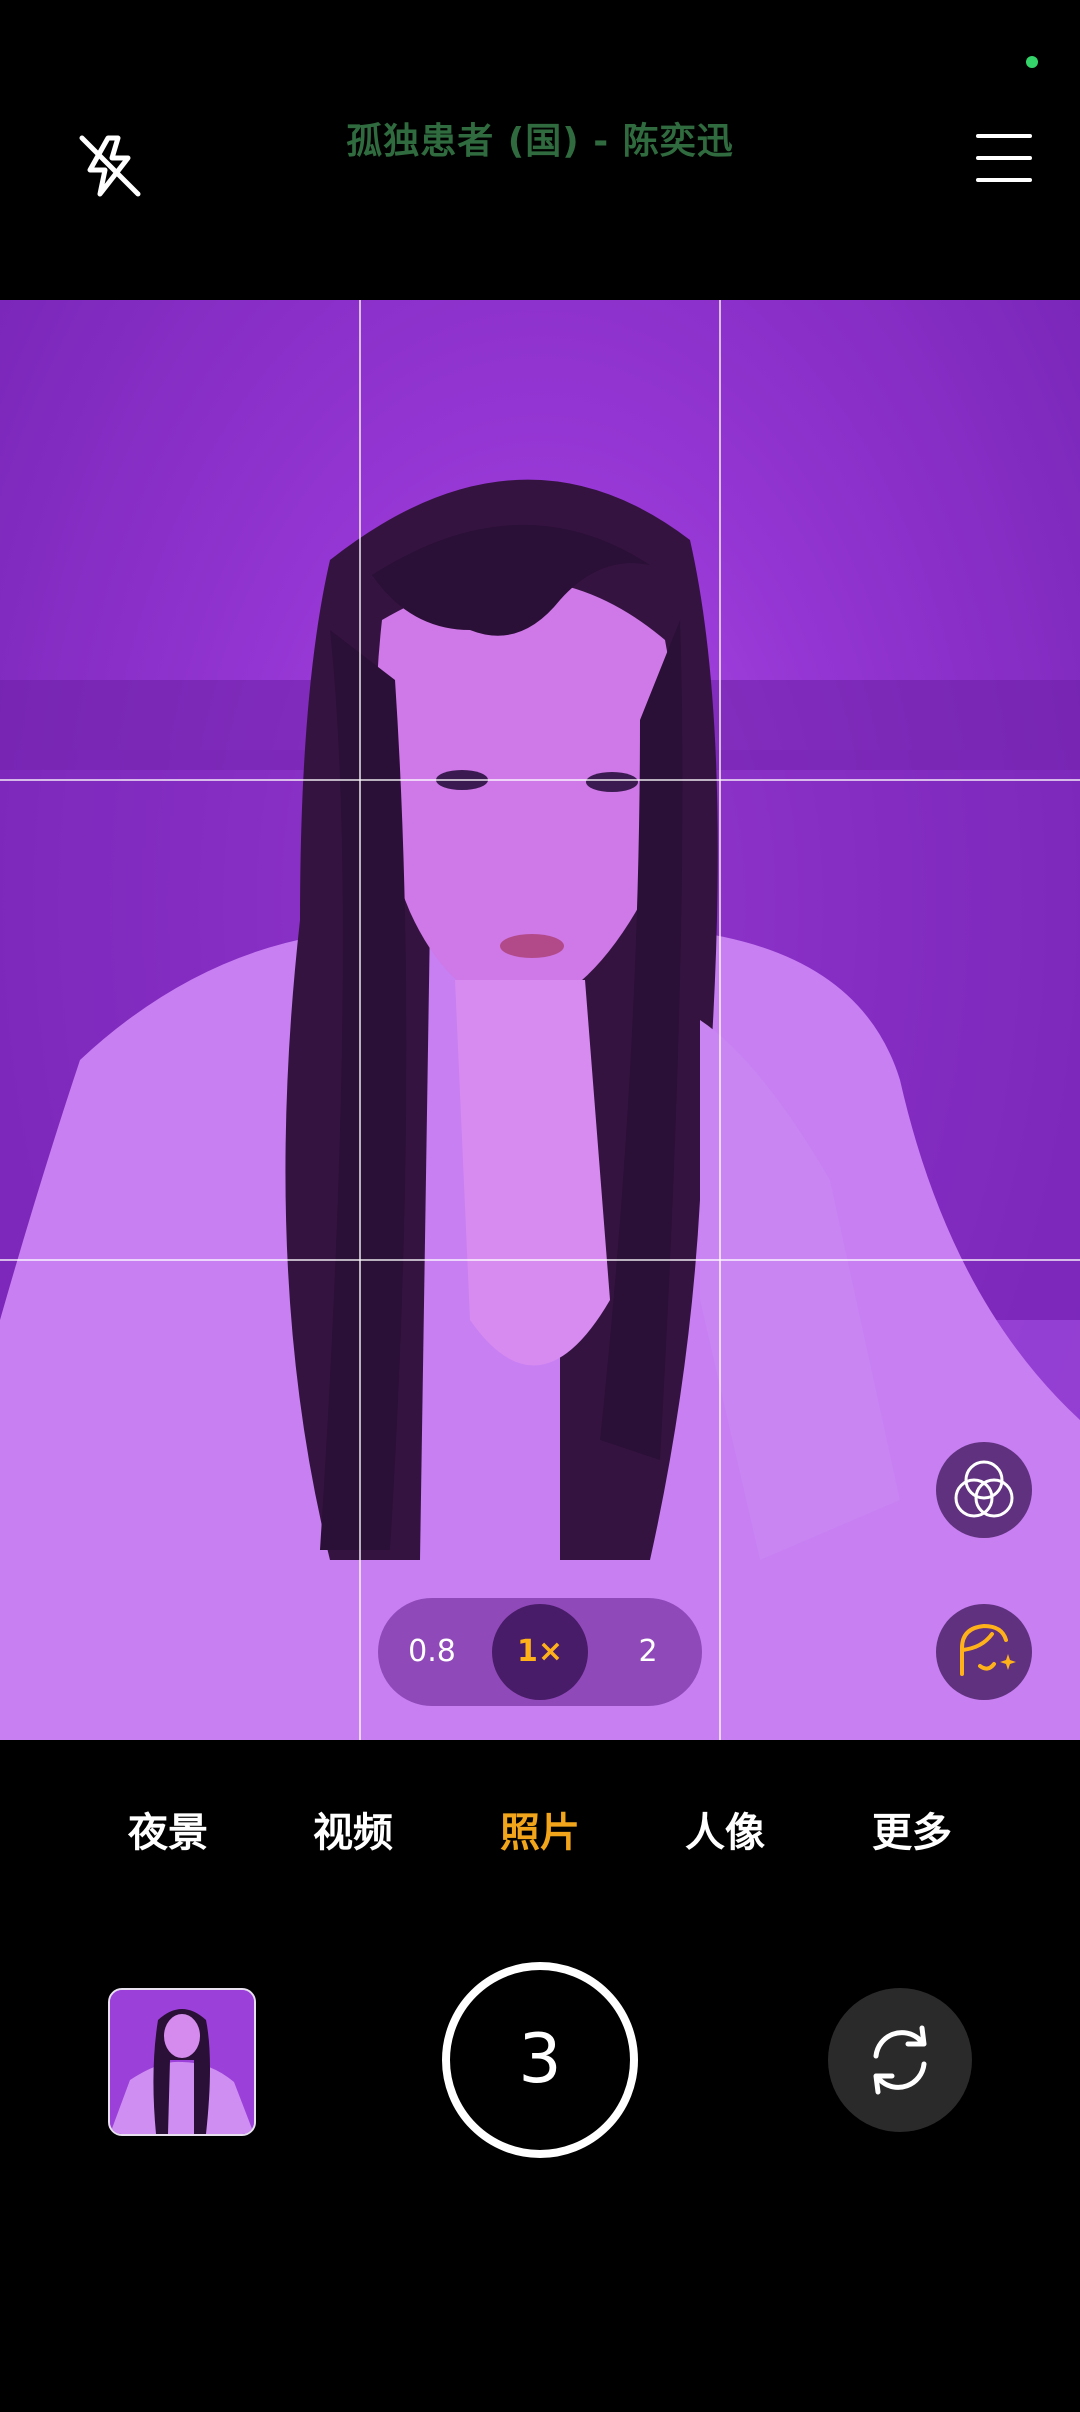 This screenshot has height=2412, width=1080. Describe the element at coordinates (432, 1652) in the screenshot. I see `zoom-0-8-button: 0.8` at that location.